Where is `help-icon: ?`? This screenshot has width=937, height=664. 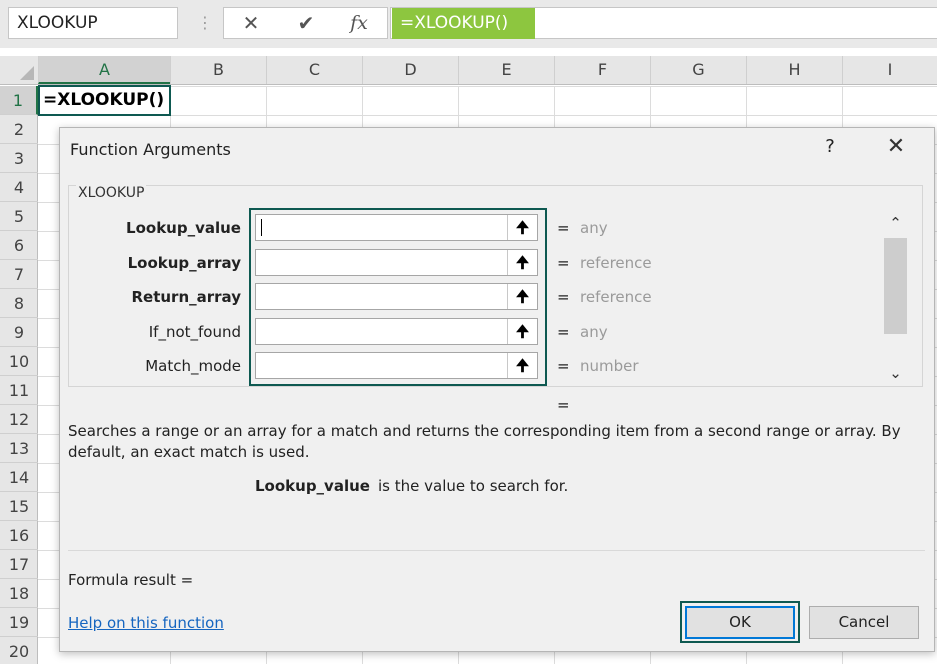 help-icon: ? is located at coordinates (830, 146).